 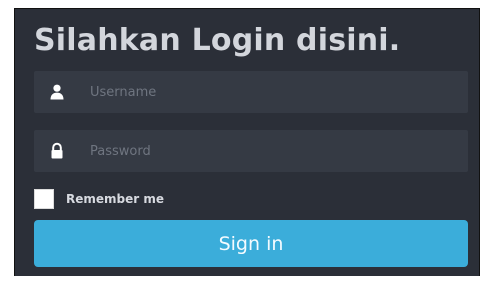 I want to click on password-input, so click(x=270, y=151).